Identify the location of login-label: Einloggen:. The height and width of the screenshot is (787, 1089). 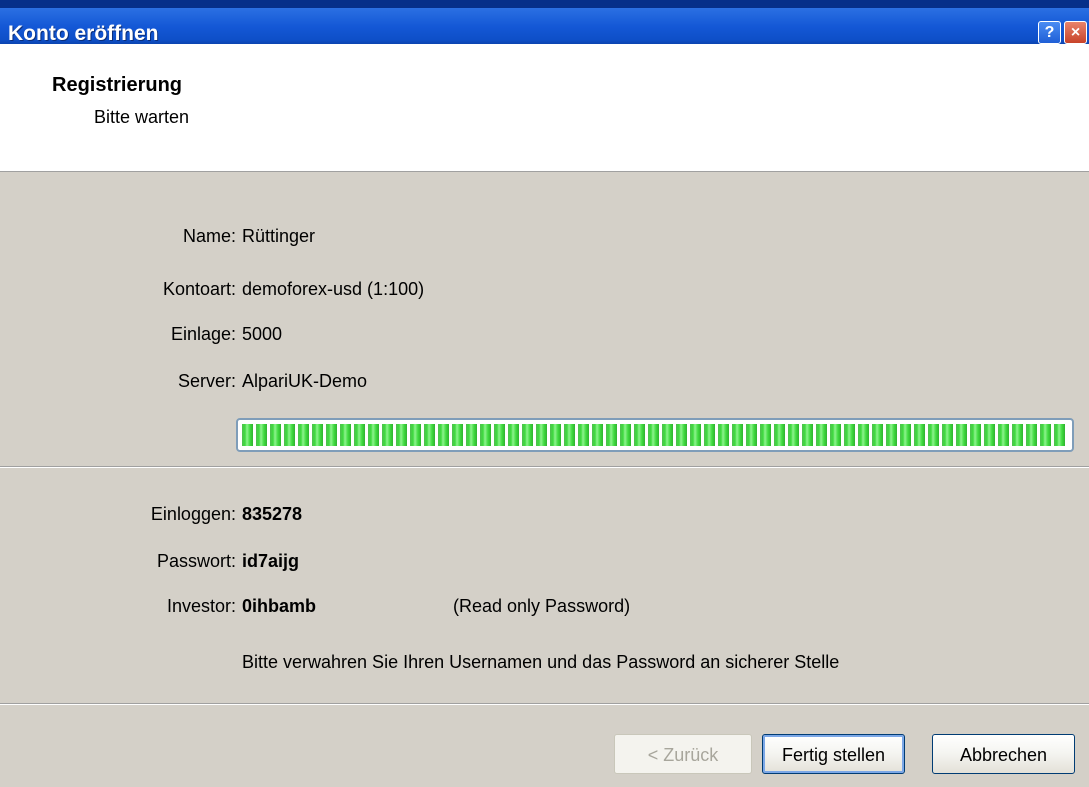
(193, 514).